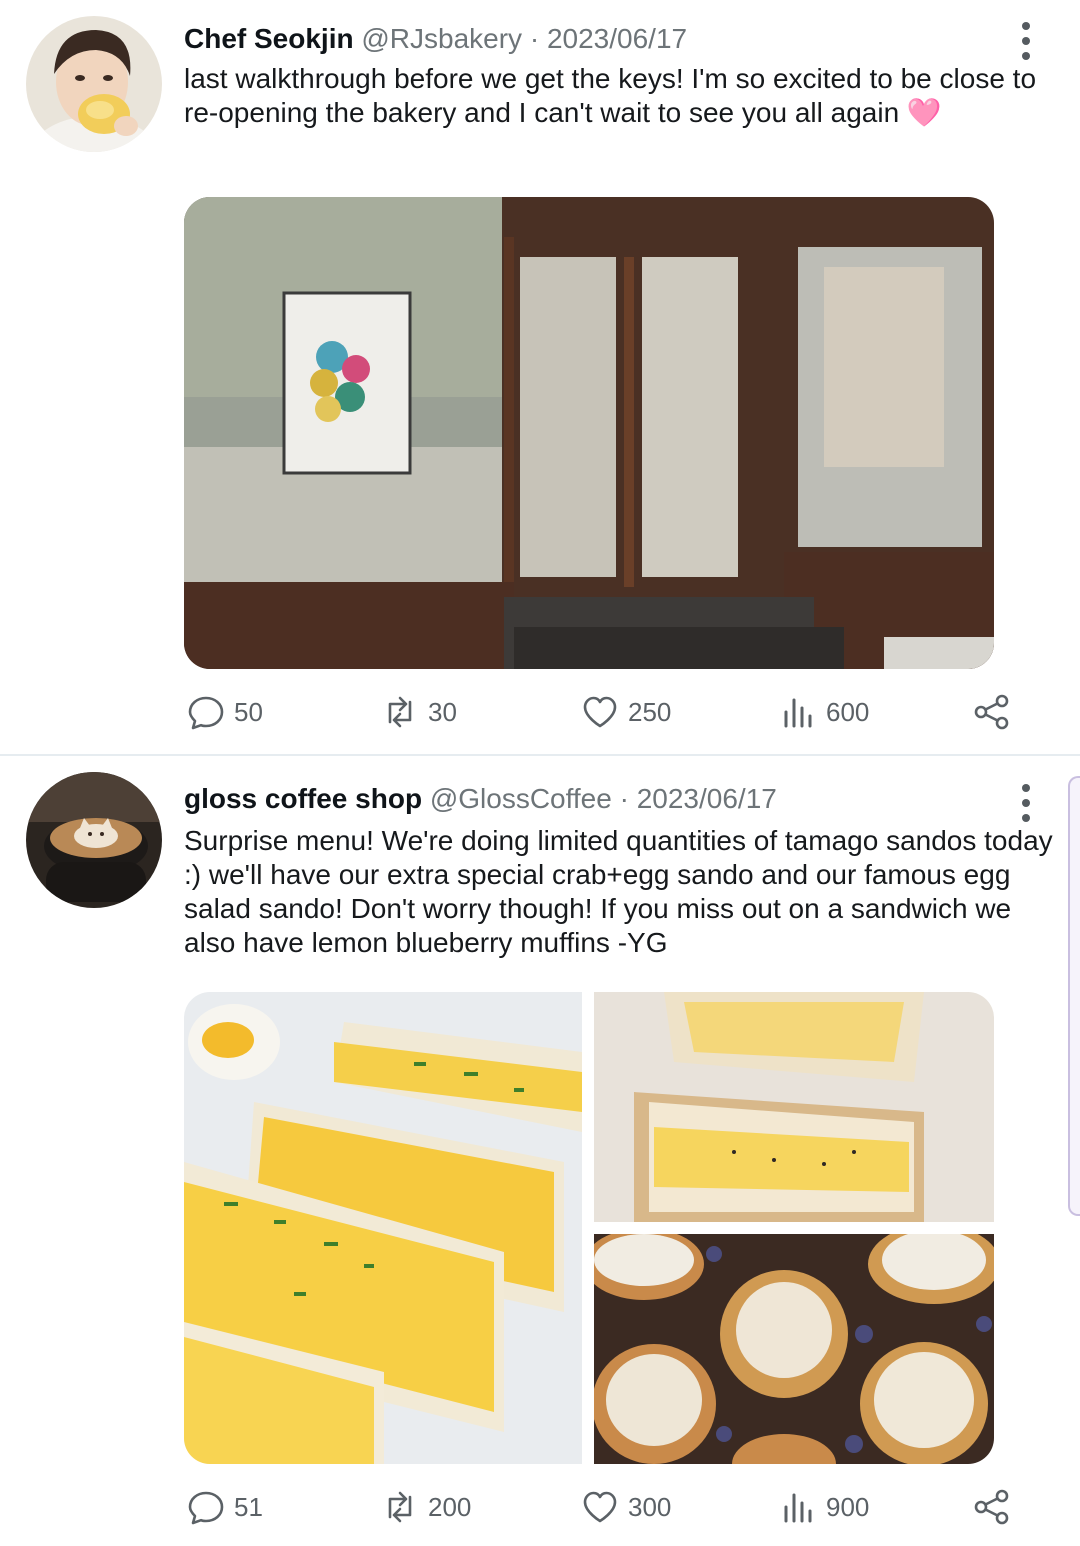  Describe the element at coordinates (625, 1507) in the screenshot. I see `like-button: 300` at that location.